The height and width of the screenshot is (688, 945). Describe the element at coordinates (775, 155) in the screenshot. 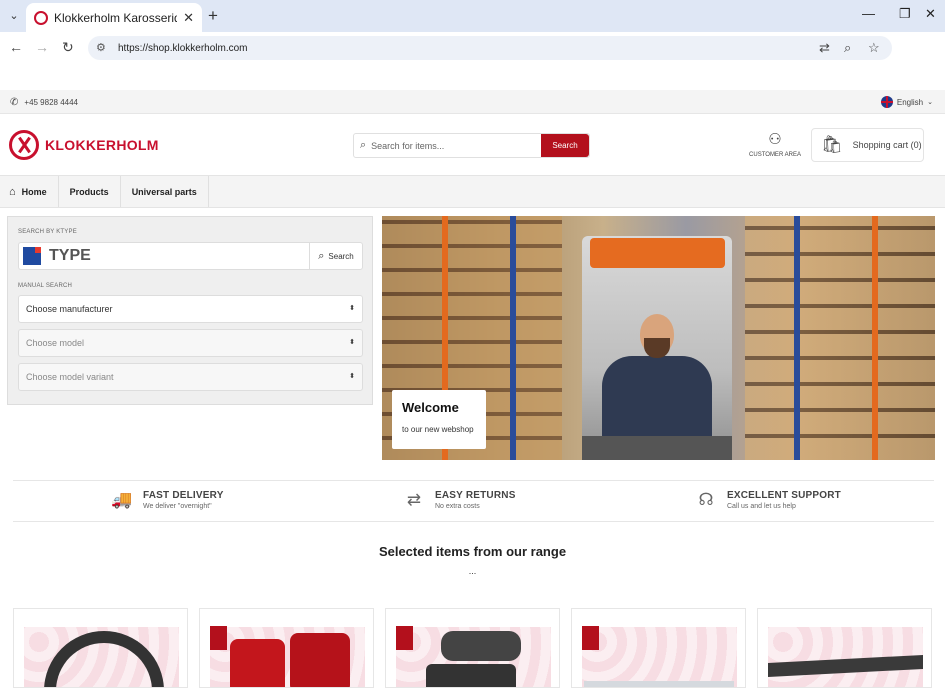

I see `customer-area-label: CUSTOMER AREA` at that location.